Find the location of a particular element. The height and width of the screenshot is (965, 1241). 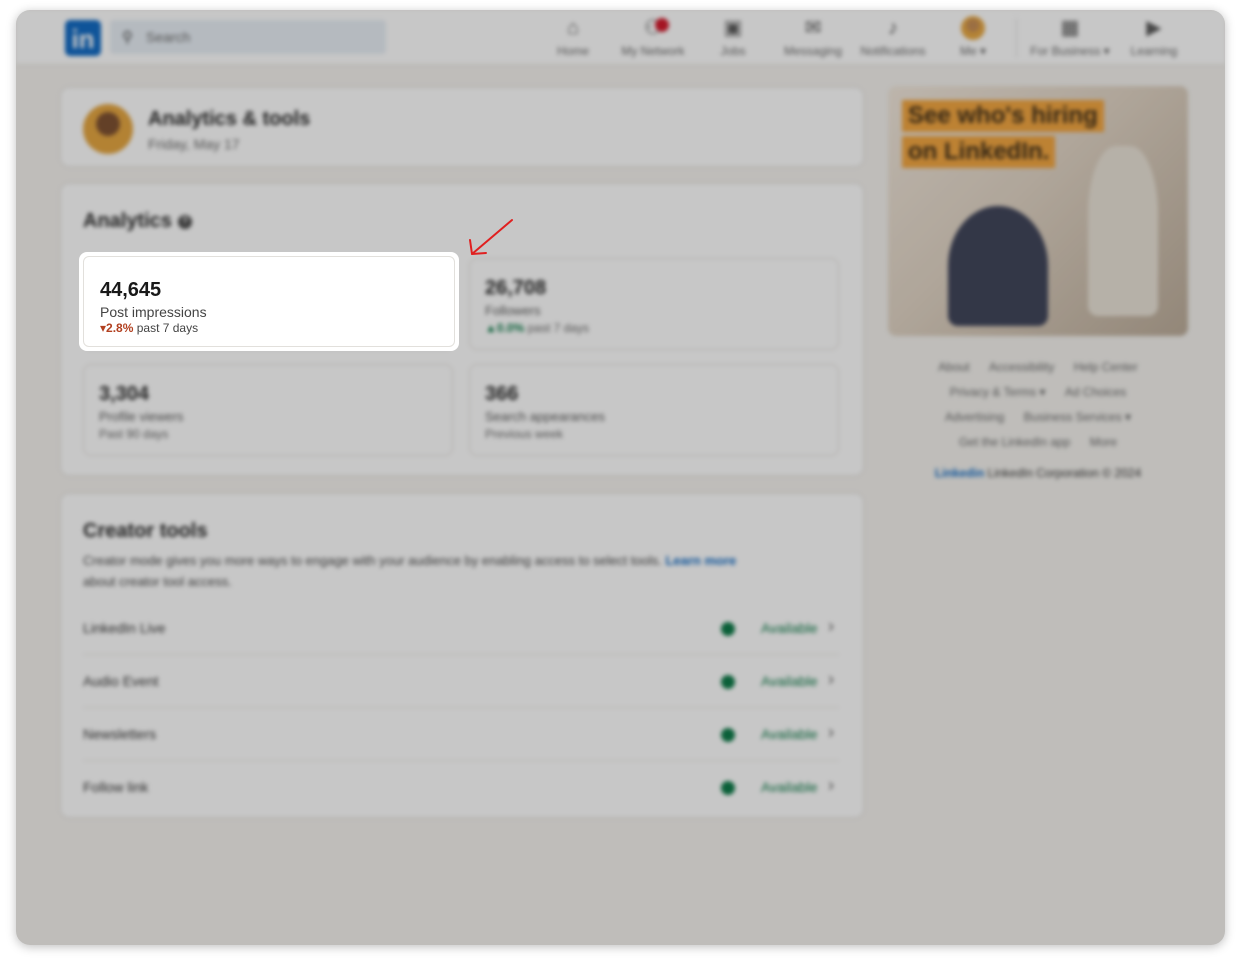

annotation-arrow-icon is located at coordinates (491, 237).